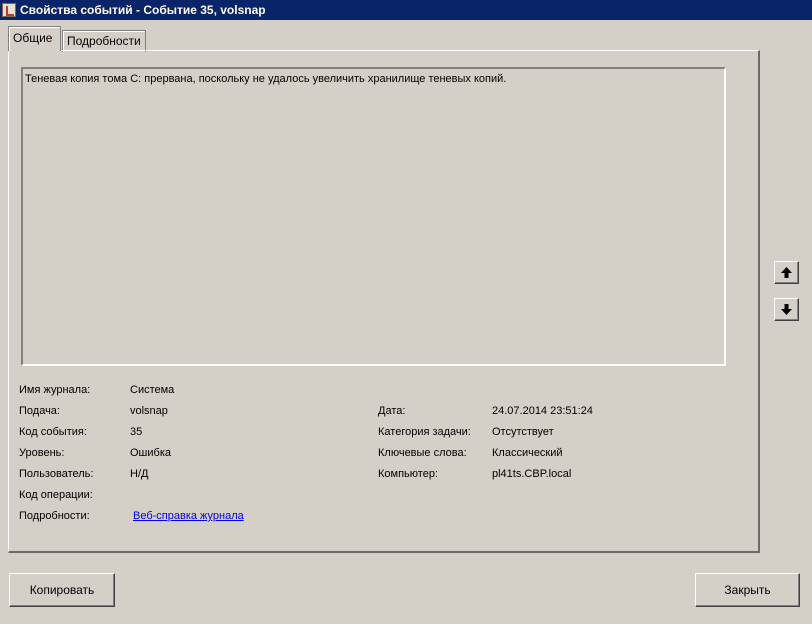 Image resolution: width=812 pixels, height=624 pixels. Describe the element at coordinates (532, 474) in the screenshot. I see `computer-value: pl41ts.CBP.local` at that location.